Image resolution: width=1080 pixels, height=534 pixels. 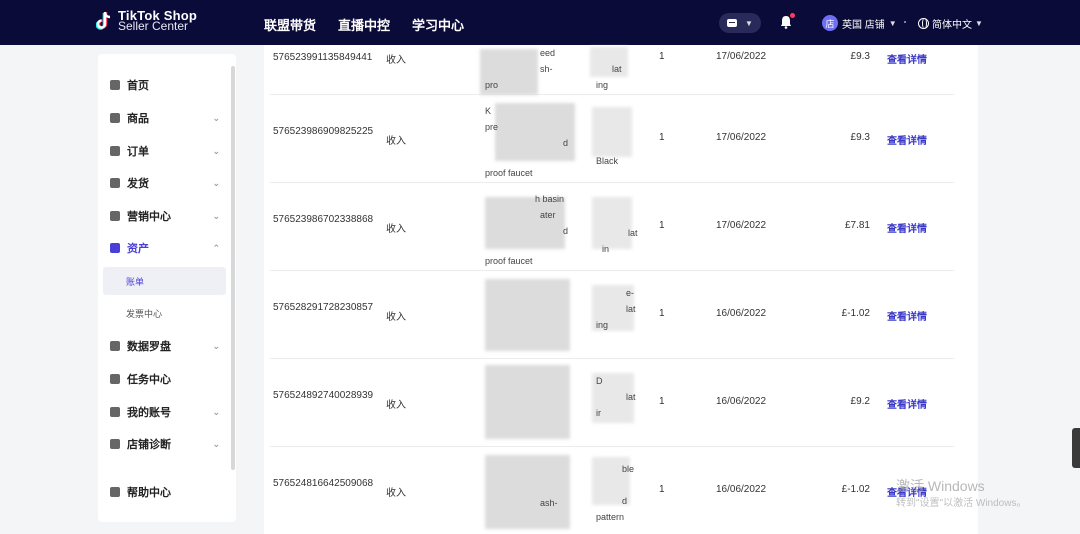 I want to click on sidebar-scrollbar, so click(x=233, y=268).